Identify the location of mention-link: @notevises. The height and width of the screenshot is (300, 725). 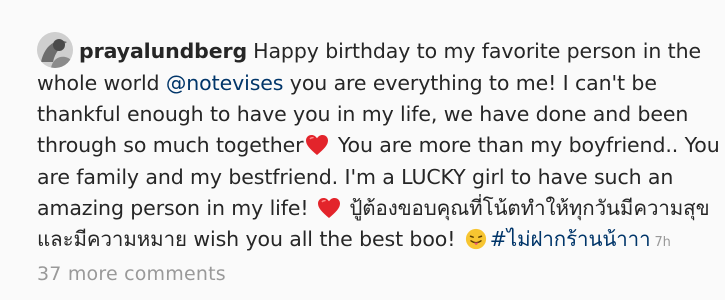
(225, 83).